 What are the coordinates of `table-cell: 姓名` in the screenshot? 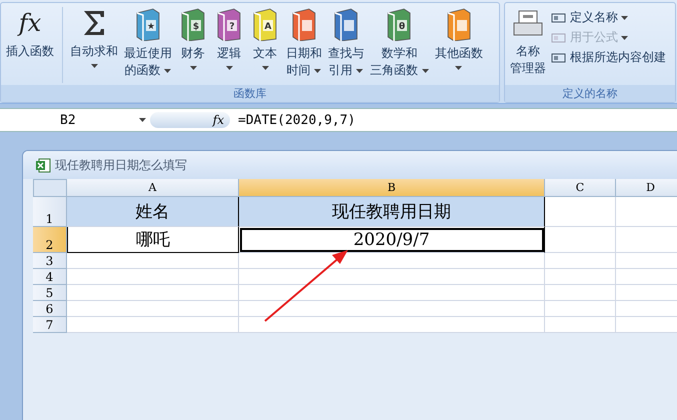 It's located at (153, 212).